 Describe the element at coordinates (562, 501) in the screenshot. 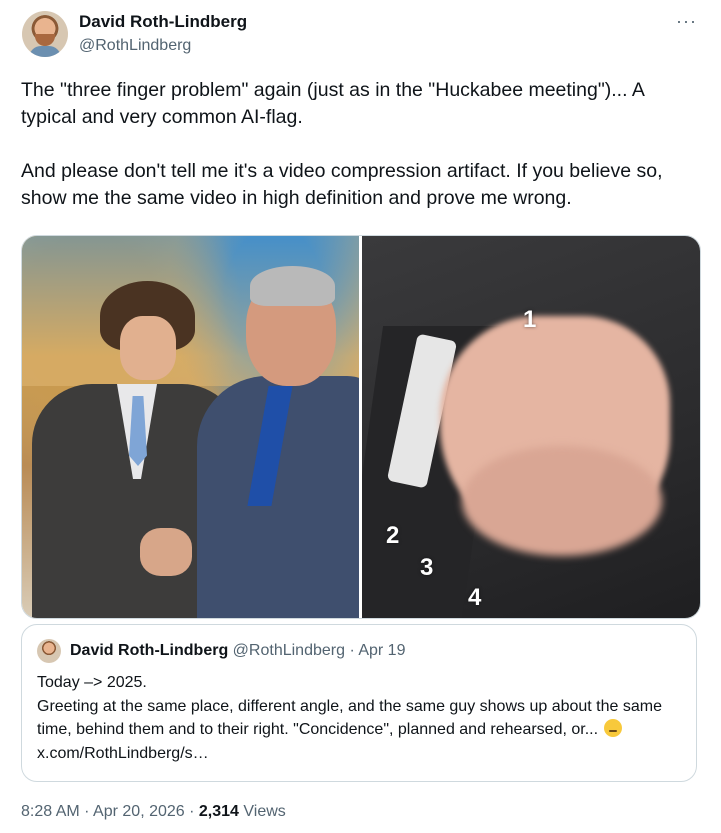

I see `closeup-fingers` at that location.